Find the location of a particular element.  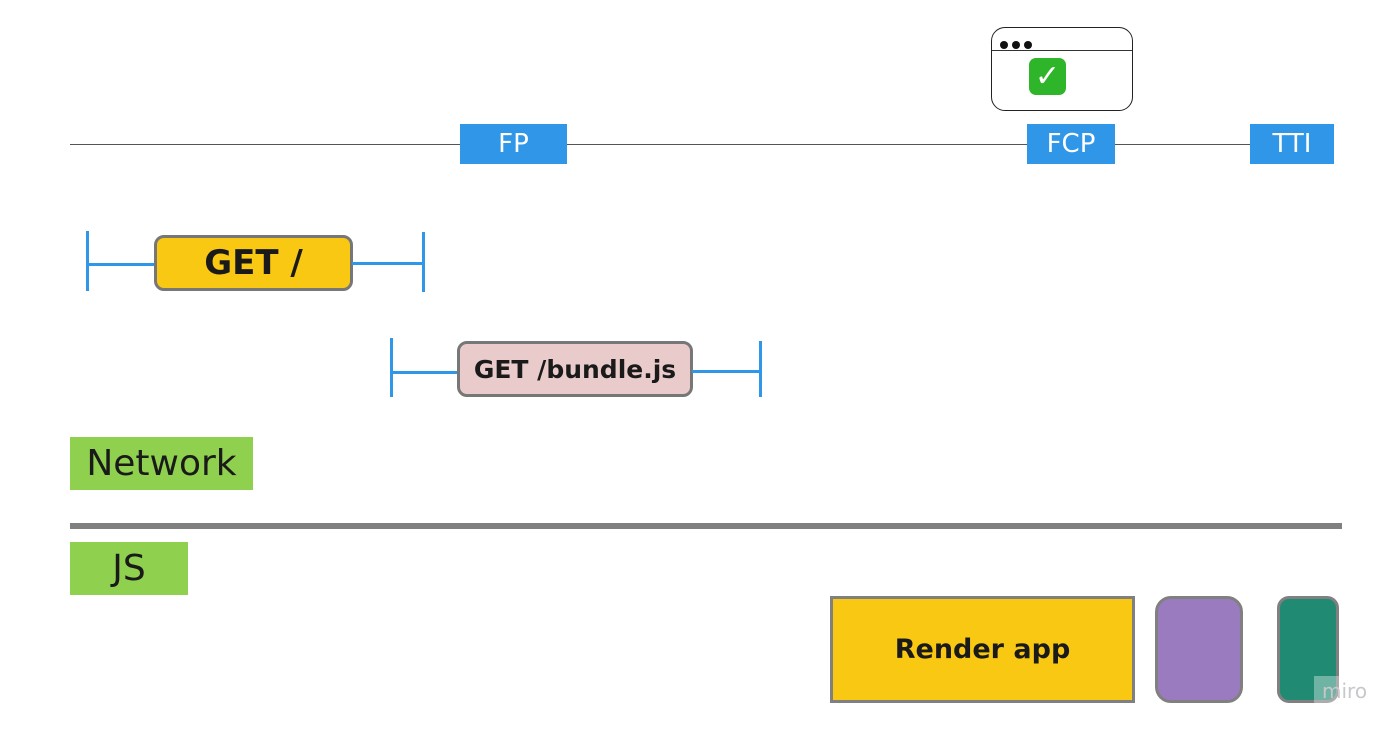

request-label: GET /bundle.js is located at coordinates (575, 369).